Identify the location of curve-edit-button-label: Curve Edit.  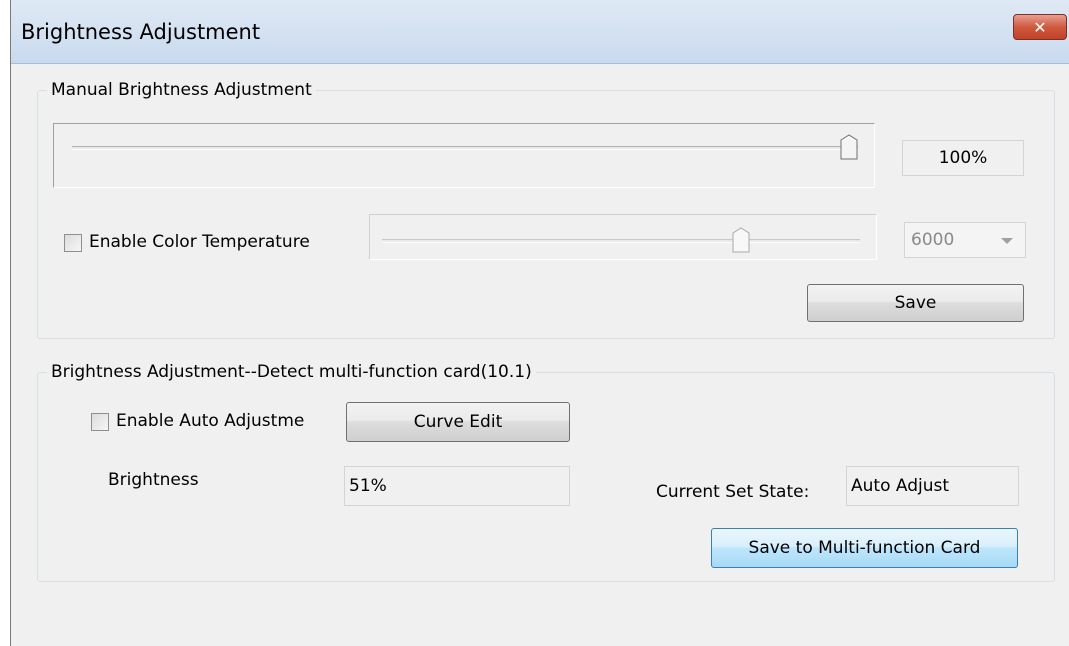
(458, 422).